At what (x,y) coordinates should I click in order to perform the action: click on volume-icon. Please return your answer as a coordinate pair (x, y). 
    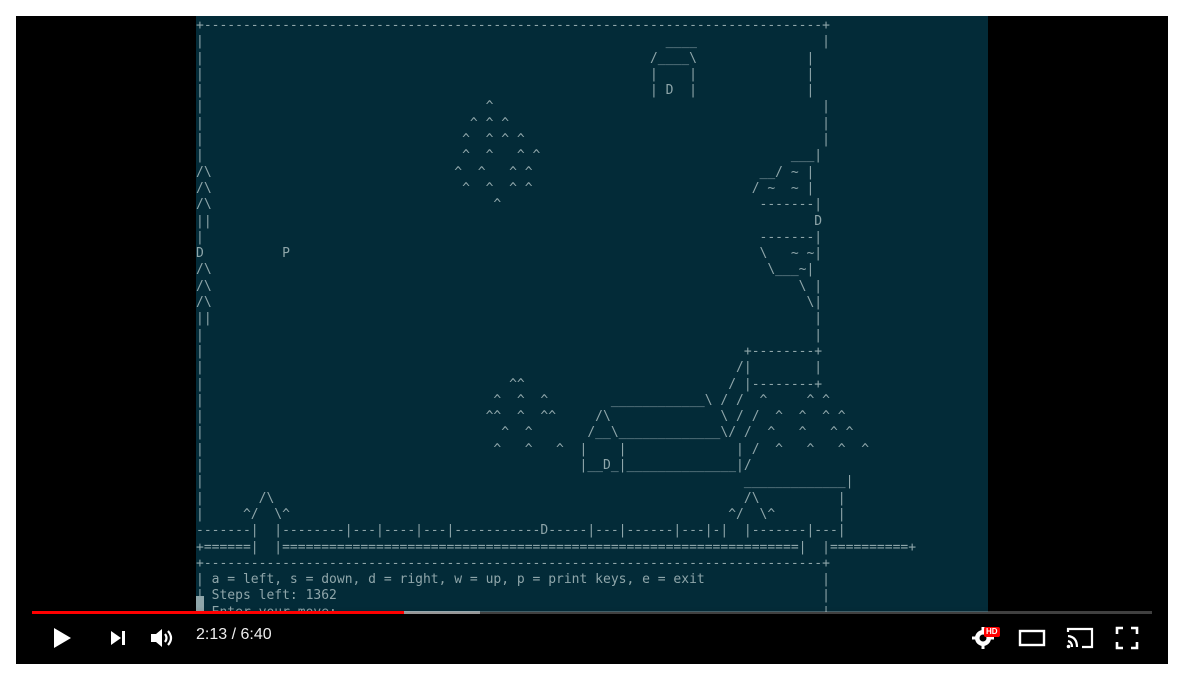
    Looking at the image, I should click on (162, 638).